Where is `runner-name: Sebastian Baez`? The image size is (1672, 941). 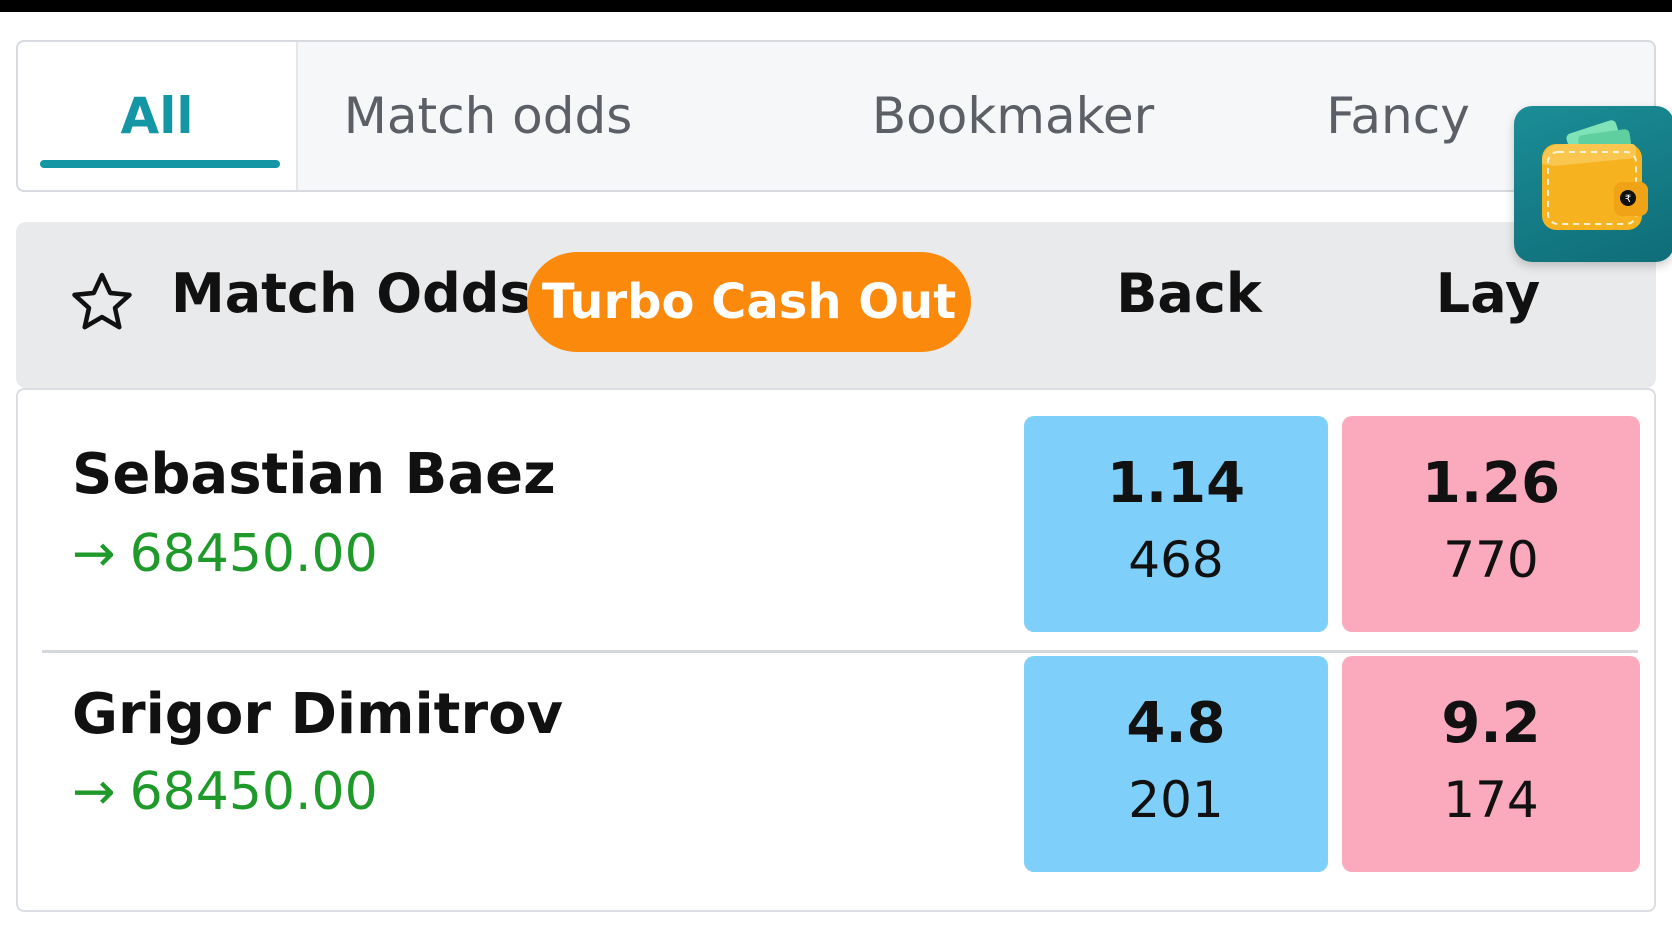 runner-name: Sebastian Baez is located at coordinates (314, 474).